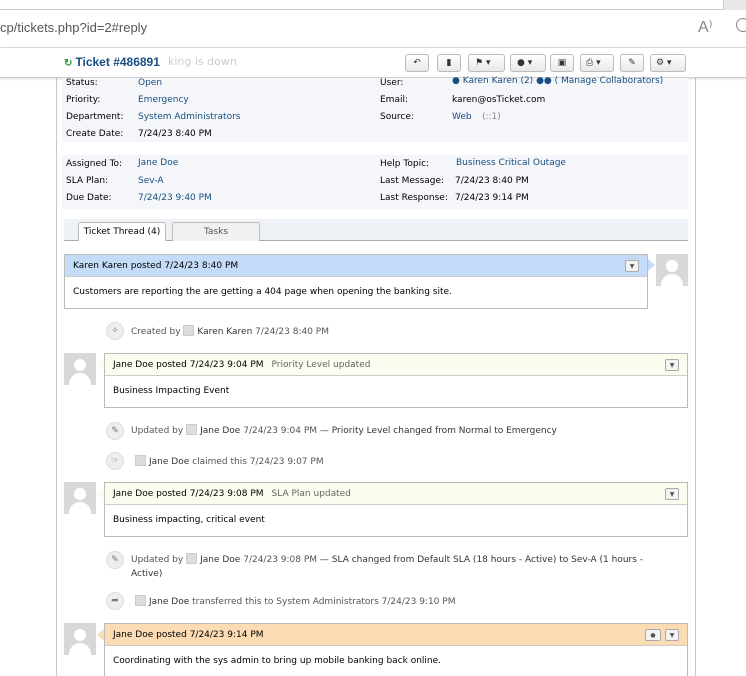 The height and width of the screenshot is (676, 746). I want to click on email-label: Email:, so click(394, 100).